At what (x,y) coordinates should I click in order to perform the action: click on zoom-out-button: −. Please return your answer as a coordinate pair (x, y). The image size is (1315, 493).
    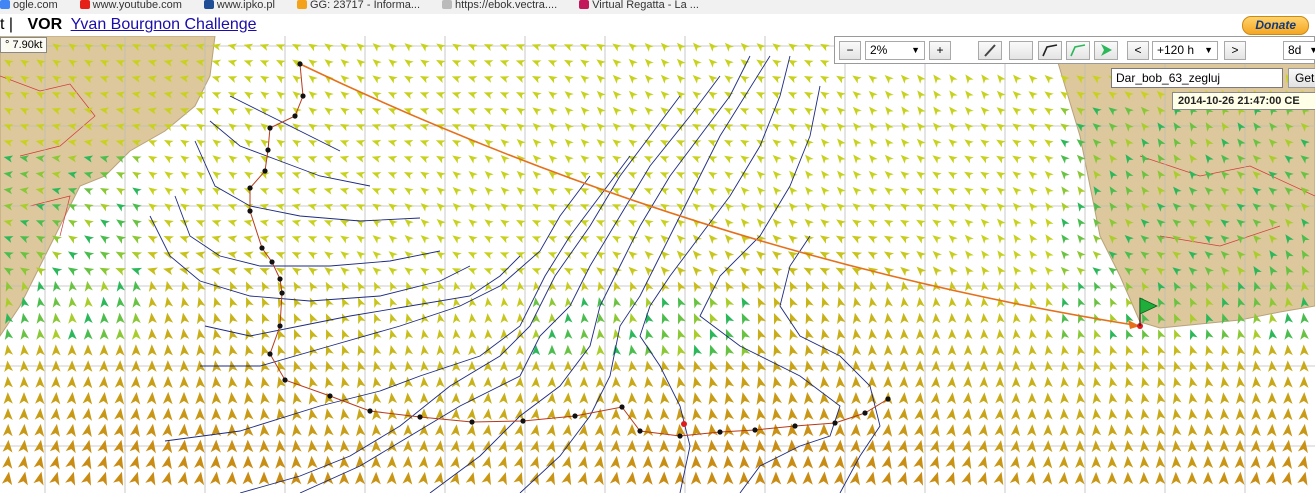
    Looking at the image, I should click on (850, 50).